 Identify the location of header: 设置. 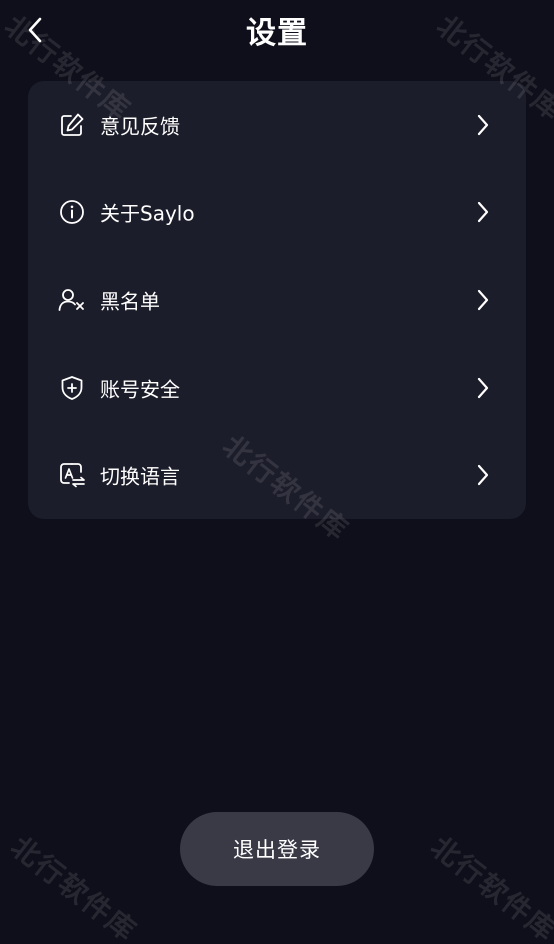
(277, 30).